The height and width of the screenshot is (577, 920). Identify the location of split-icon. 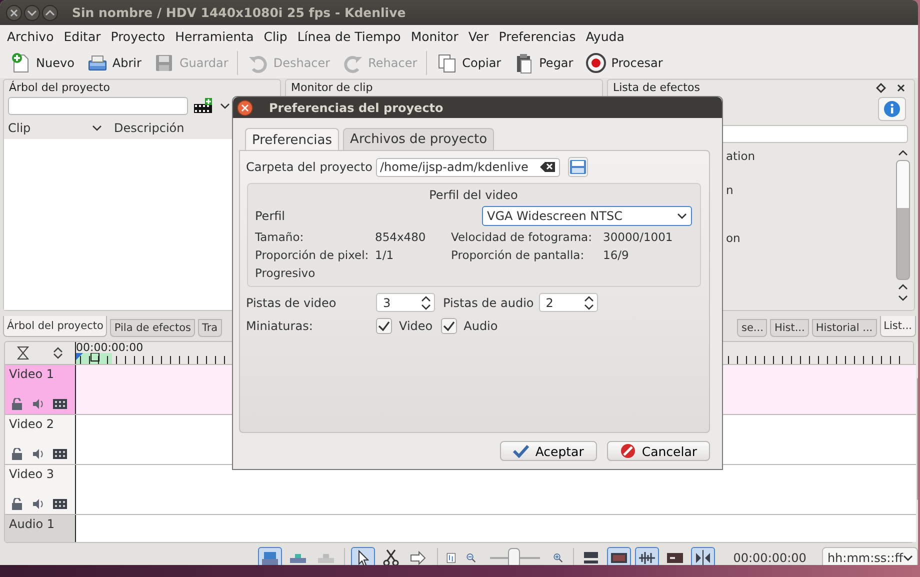
(703, 557).